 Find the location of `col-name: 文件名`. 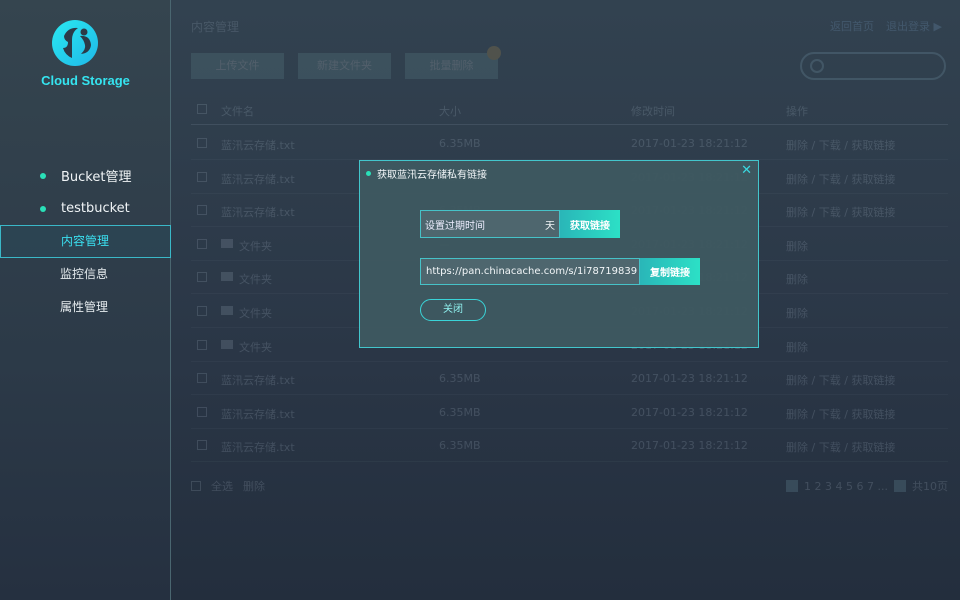

col-name: 文件名 is located at coordinates (237, 111).